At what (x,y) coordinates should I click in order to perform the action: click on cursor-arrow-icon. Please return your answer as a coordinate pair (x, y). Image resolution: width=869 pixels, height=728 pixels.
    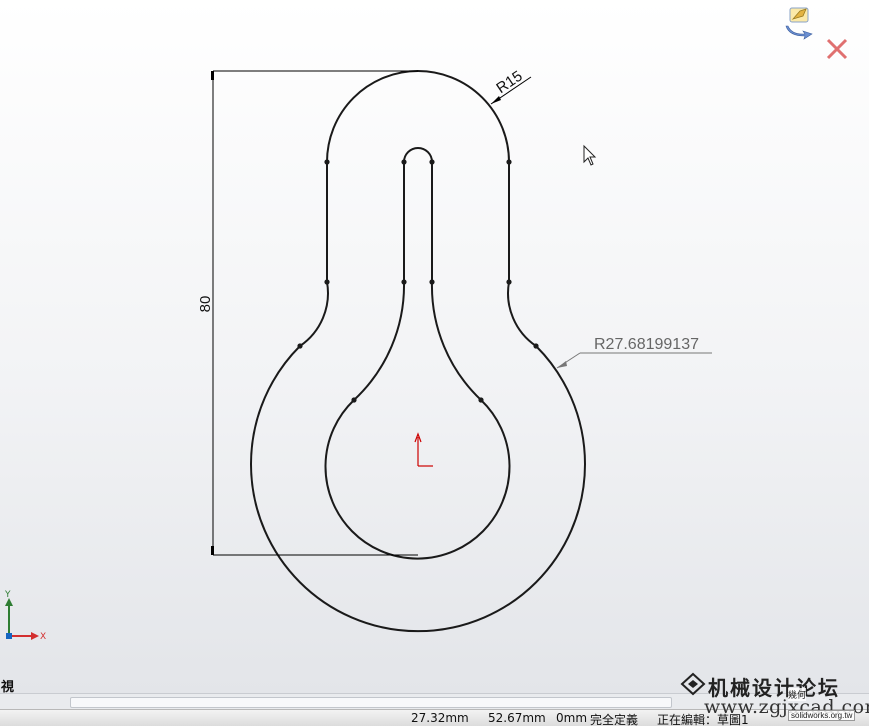
    Looking at the image, I should click on (590, 155).